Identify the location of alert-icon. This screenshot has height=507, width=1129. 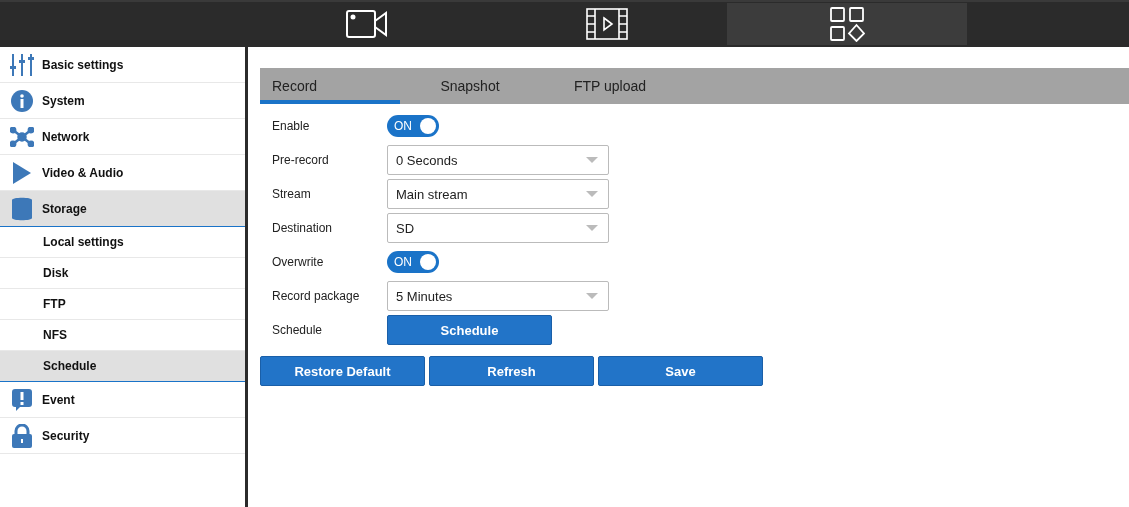
(22, 399).